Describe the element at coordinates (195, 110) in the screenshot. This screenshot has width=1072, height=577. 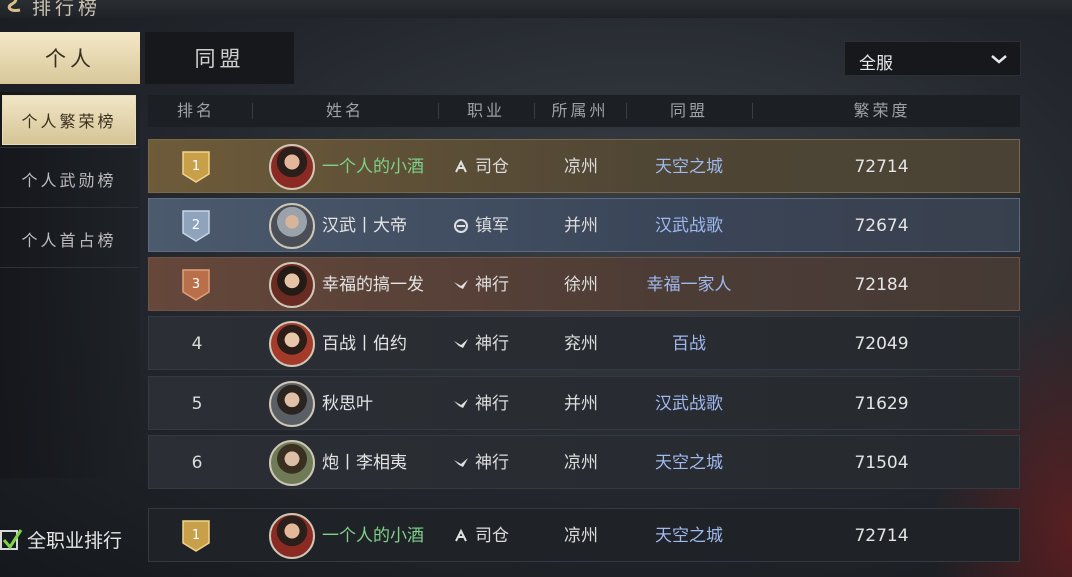
I see `column-header-rank: 排名` at that location.